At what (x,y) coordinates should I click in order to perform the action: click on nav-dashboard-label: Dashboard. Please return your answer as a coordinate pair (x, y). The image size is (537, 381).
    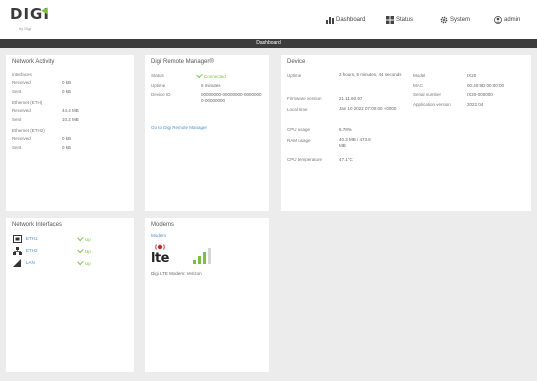
    Looking at the image, I should click on (351, 20).